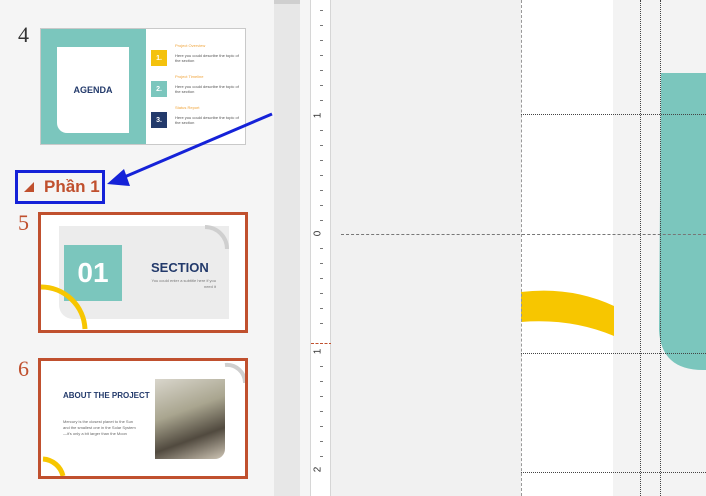  I want to click on ruler-label: 0, so click(318, 233).